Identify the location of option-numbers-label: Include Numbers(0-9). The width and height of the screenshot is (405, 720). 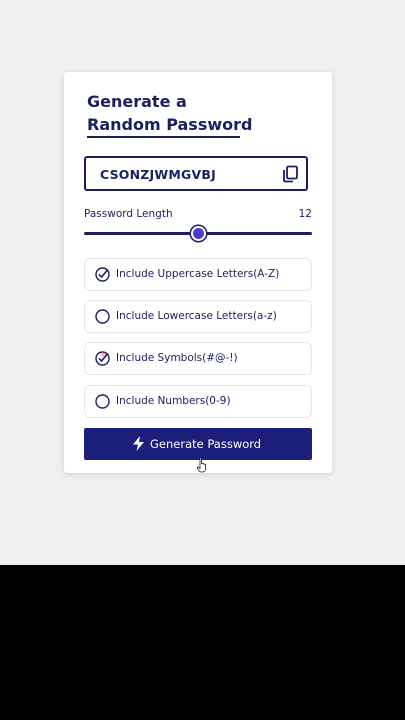
(173, 401).